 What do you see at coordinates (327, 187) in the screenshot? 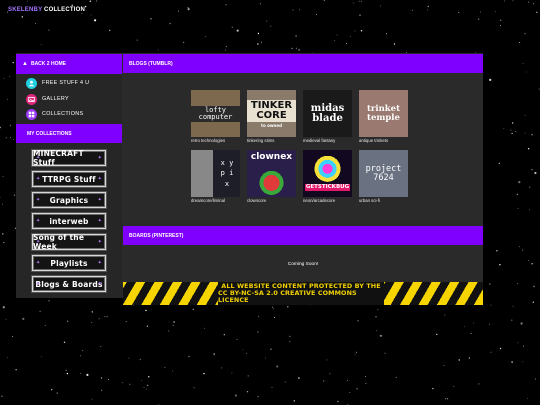
I see `blog-thumbnail-text: GETSTICKBUG` at bounding box center [327, 187].